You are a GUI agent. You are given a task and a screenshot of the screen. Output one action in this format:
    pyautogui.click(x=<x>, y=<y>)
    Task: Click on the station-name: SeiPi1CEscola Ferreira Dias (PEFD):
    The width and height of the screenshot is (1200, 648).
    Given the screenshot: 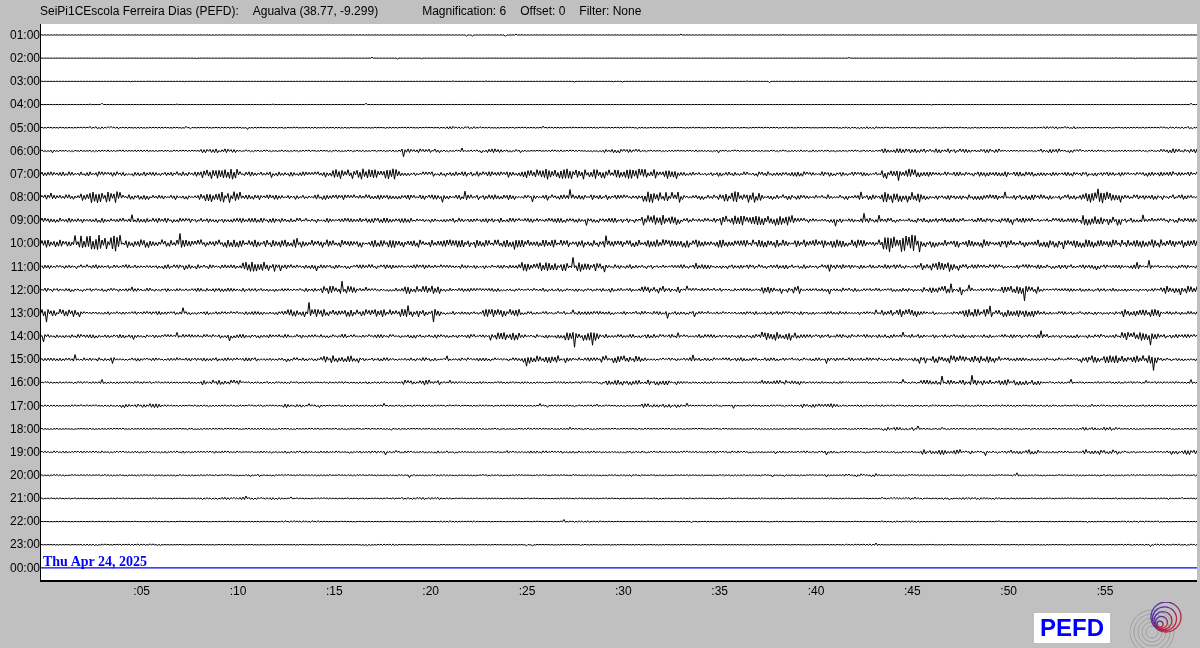 What is the action you would take?
    pyautogui.click(x=139, y=11)
    